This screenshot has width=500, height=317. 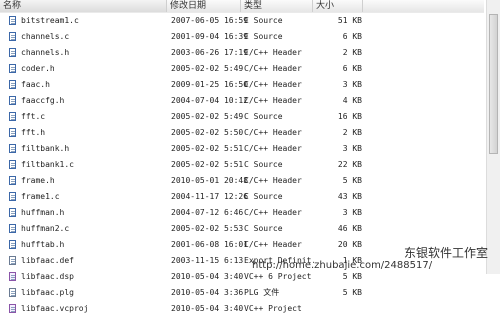 What do you see at coordinates (242, 37) in the screenshot?
I see `file-row: channels.c 2001-09-04 16:39 C Source 6 KB` at bounding box center [242, 37].